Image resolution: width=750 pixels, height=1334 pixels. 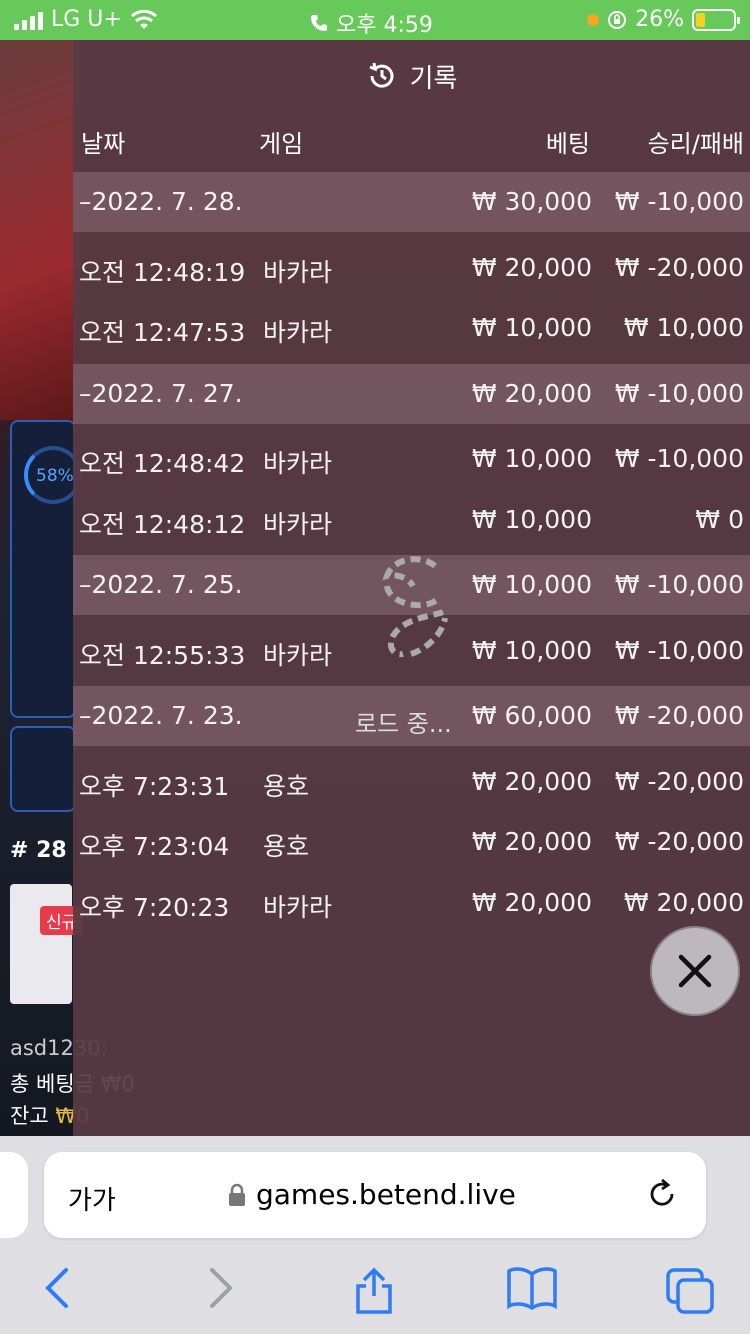 I want to click on url-text: games.betend.live, so click(x=386, y=1194).